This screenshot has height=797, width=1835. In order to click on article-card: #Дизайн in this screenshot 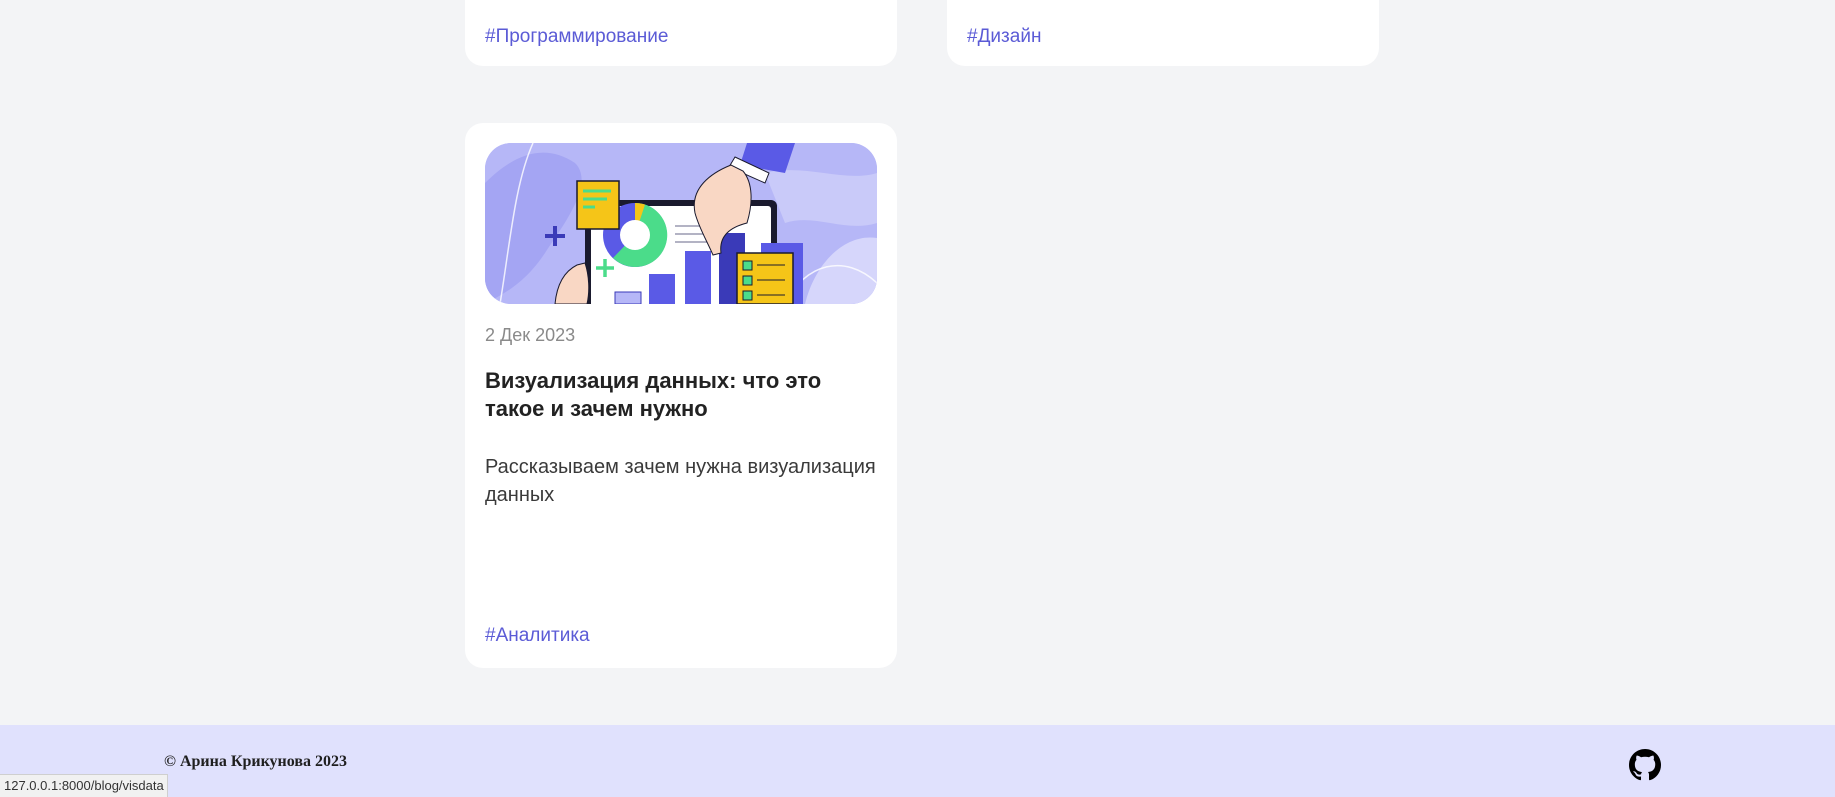, I will do `click(1163, 33)`.